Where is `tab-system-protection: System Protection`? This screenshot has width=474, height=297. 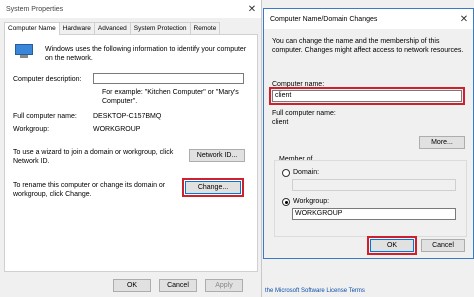 tab-system-protection: System Protection is located at coordinates (160, 28).